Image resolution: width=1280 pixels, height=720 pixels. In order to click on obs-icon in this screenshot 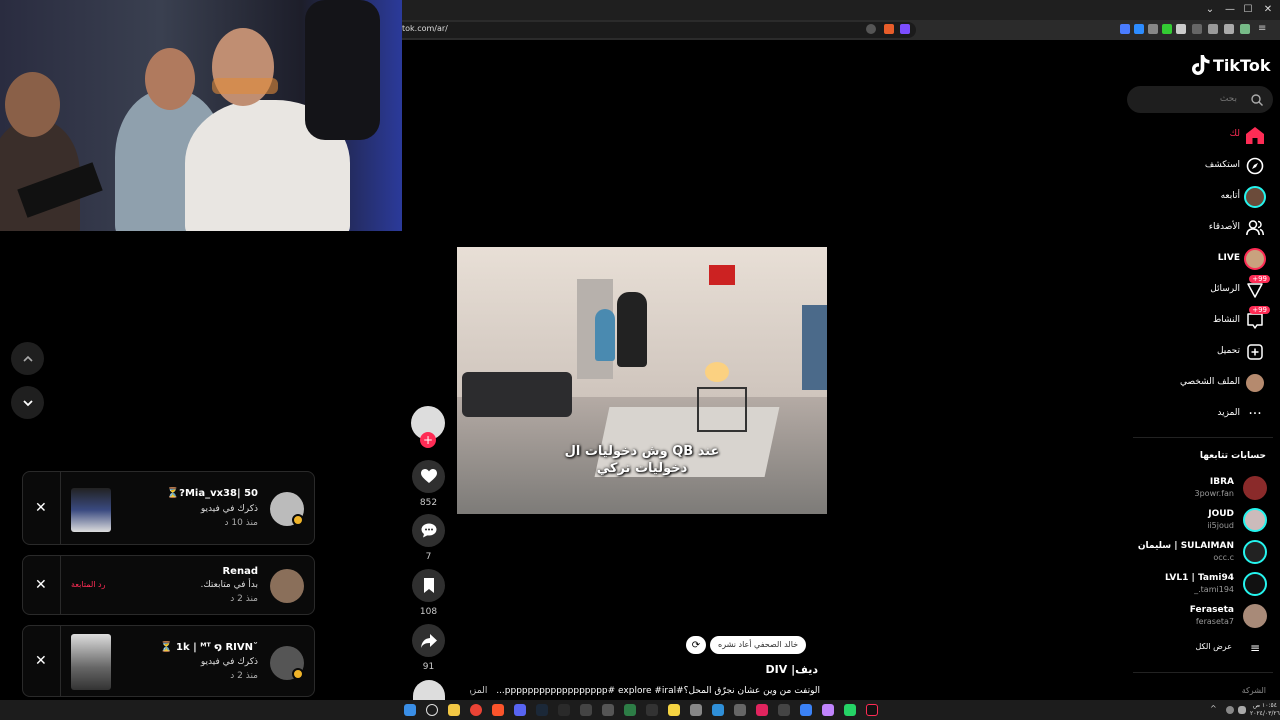, I will do `click(586, 710)`.